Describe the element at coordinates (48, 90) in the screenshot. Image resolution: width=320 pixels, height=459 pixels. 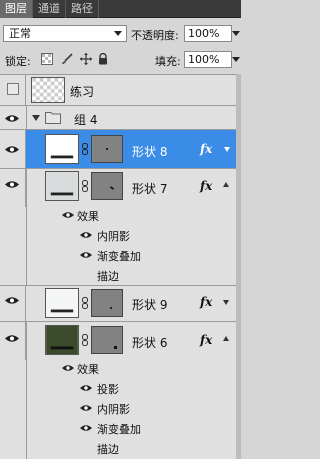
I see `transparent-thumbnail` at that location.